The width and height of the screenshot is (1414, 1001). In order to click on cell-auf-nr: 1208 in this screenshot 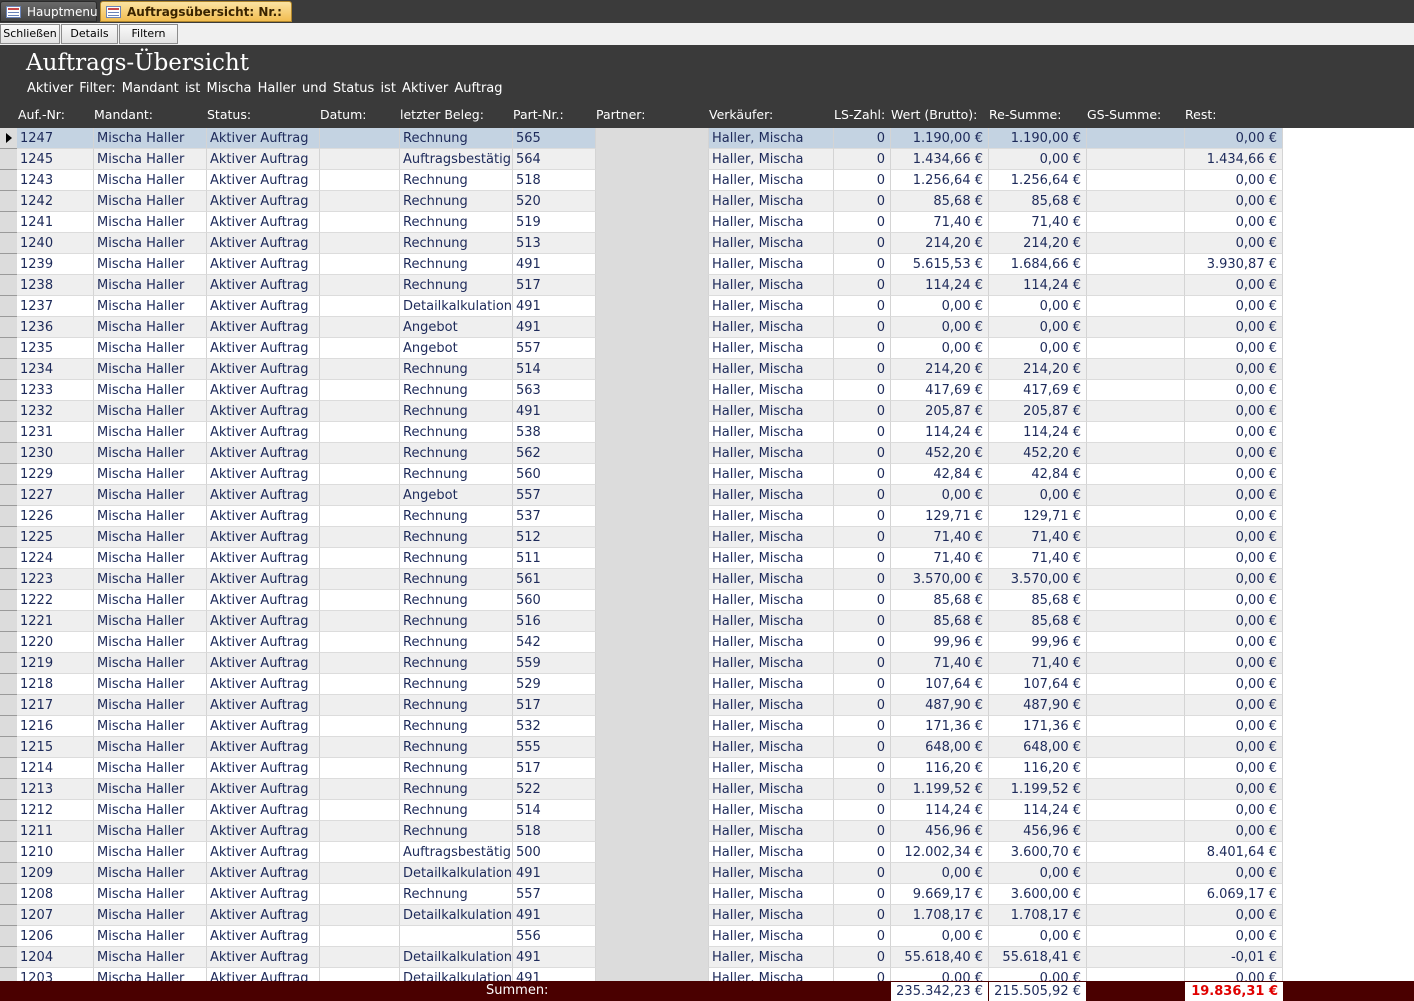, I will do `click(55, 894)`.